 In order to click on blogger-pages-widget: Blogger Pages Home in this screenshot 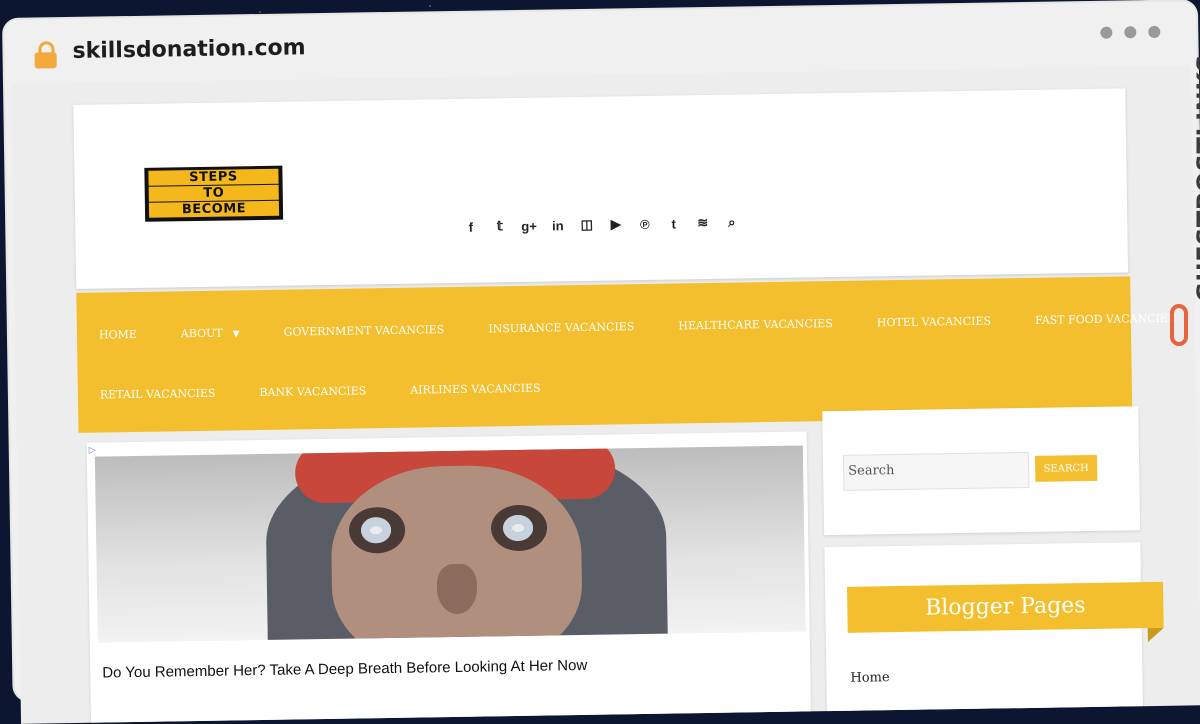, I will do `click(994, 633)`.